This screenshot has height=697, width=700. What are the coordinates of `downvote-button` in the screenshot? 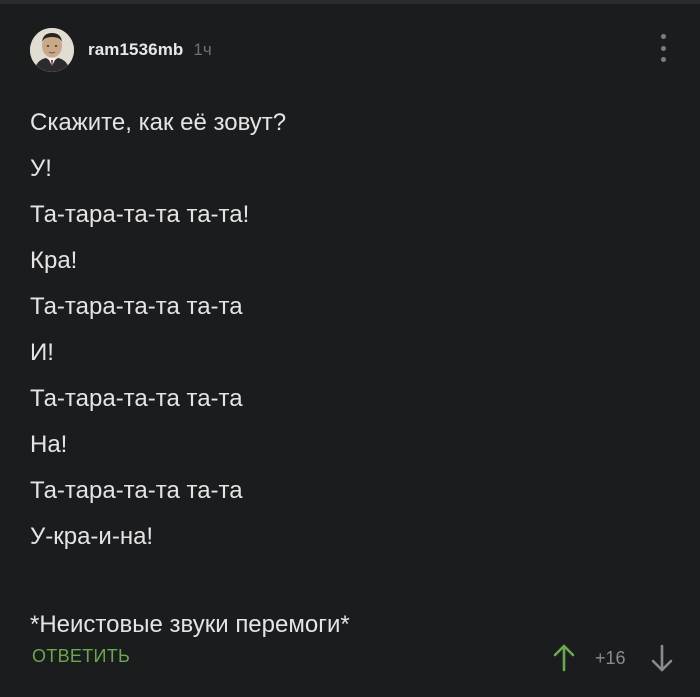 It's located at (662, 658).